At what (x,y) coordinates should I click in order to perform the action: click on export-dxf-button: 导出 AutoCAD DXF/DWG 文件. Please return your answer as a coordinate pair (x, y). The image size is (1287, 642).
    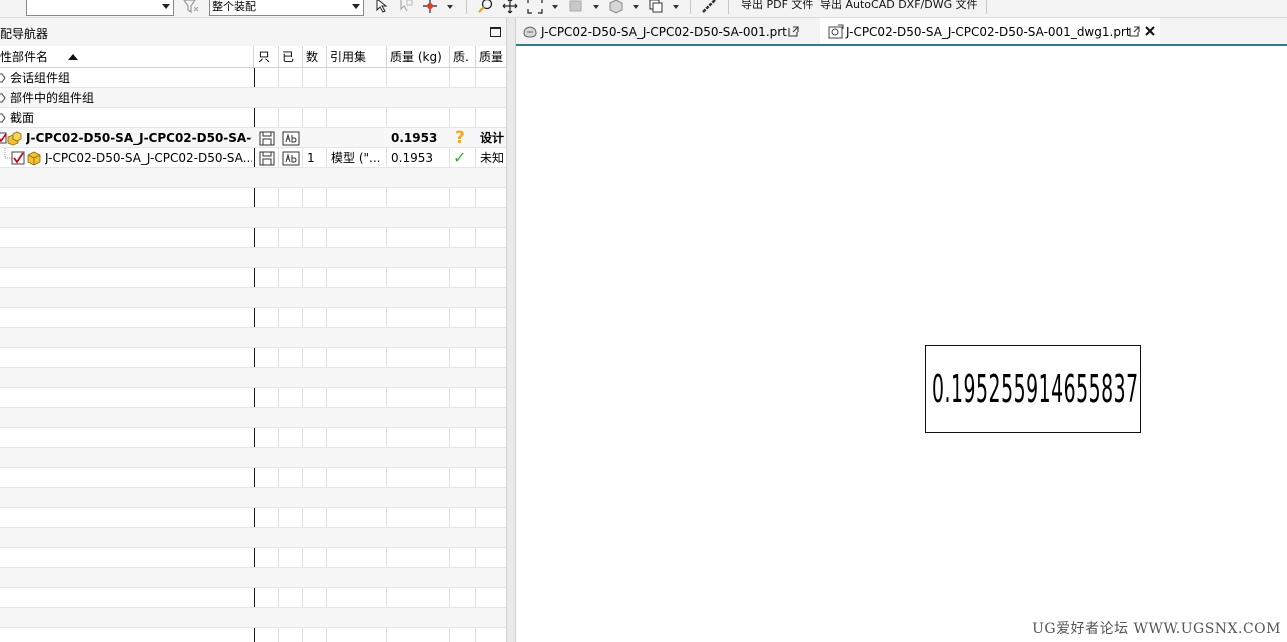
    Looking at the image, I should click on (899, 6).